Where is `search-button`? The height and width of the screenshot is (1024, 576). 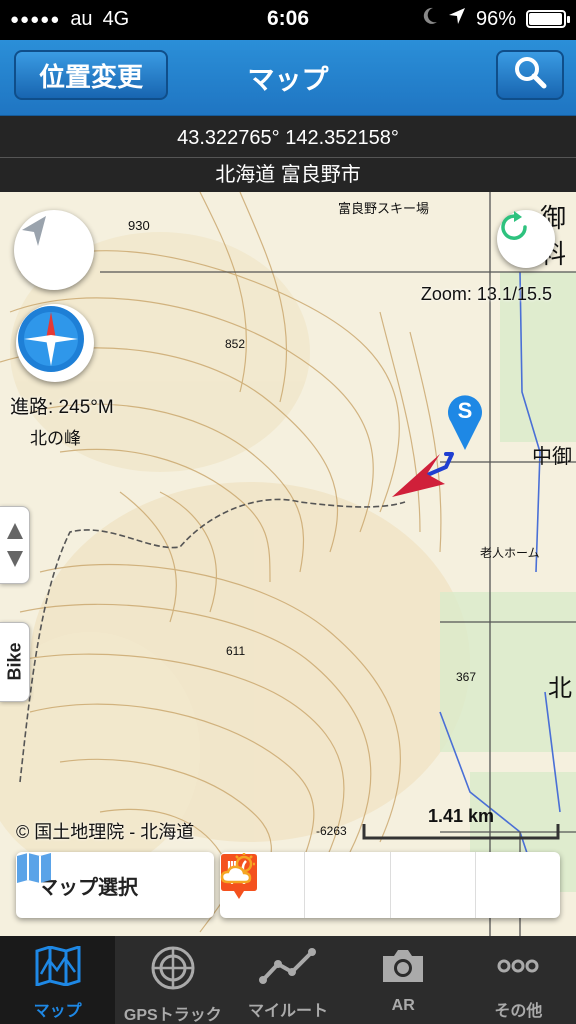
search-button is located at coordinates (530, 75).